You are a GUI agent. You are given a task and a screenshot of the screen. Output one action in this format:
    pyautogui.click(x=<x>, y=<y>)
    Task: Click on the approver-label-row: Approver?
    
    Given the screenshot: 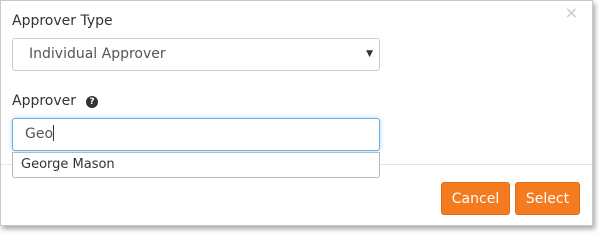 What is the action you would take?
    pyautogui.click(x=55, y=101)
    